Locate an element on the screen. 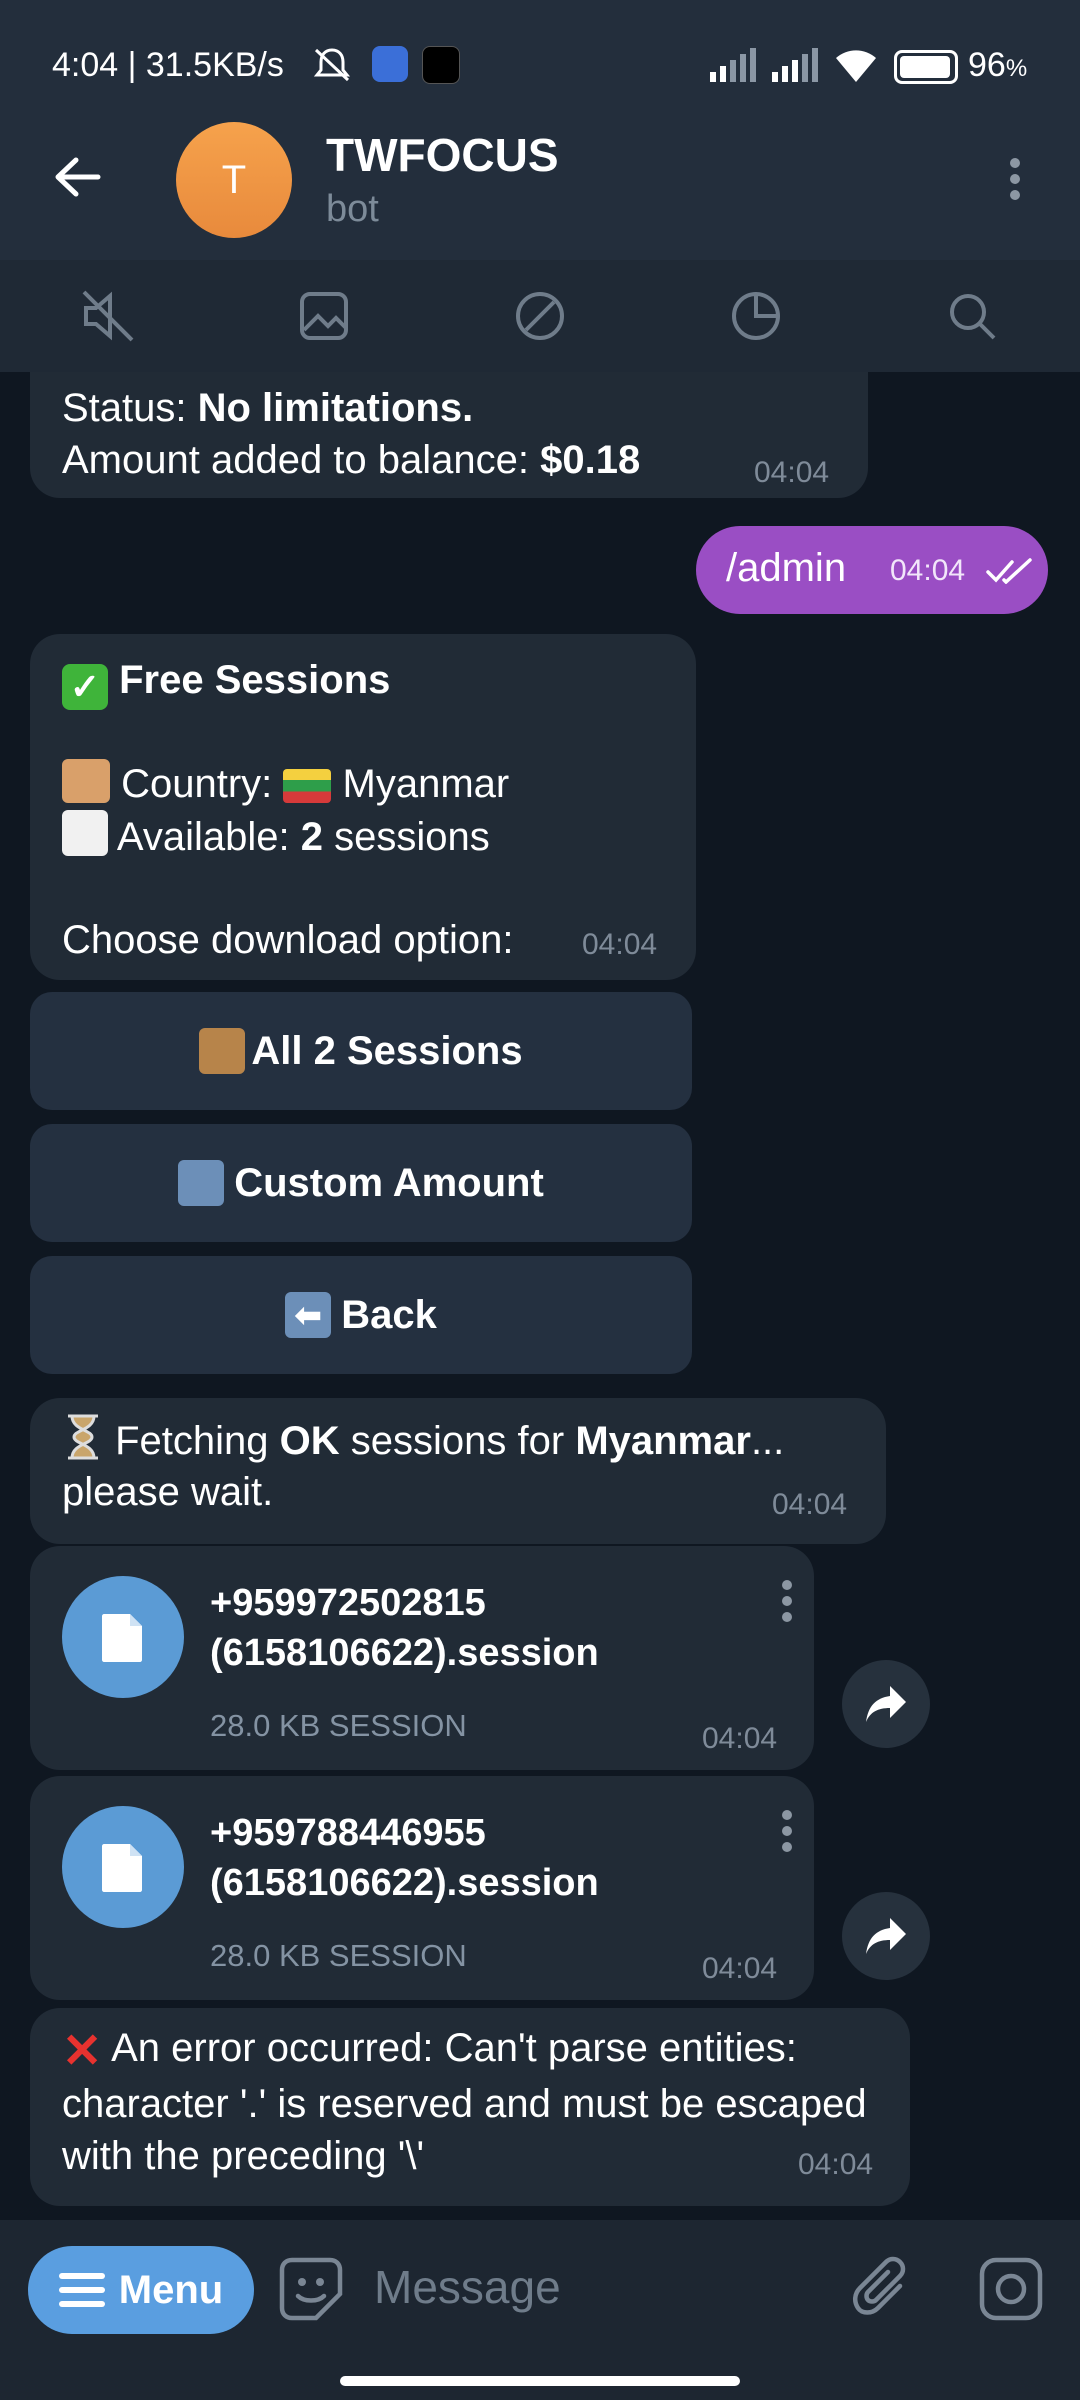 Image resolution: width=1080 pixels, height=2400 pixels. back-button: ⬅ Back is located at coordinates (361, 1315).